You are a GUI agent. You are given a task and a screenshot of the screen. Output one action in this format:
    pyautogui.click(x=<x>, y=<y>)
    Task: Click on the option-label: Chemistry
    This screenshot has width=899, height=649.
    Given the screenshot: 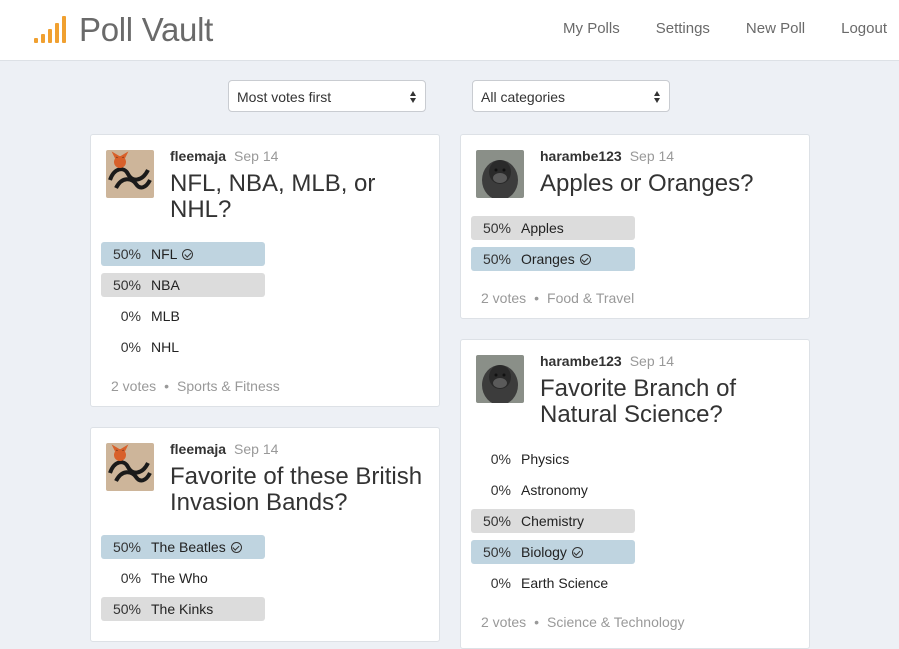 What is the action you would take?
    pyautogui.click(x=553, y=521)
    